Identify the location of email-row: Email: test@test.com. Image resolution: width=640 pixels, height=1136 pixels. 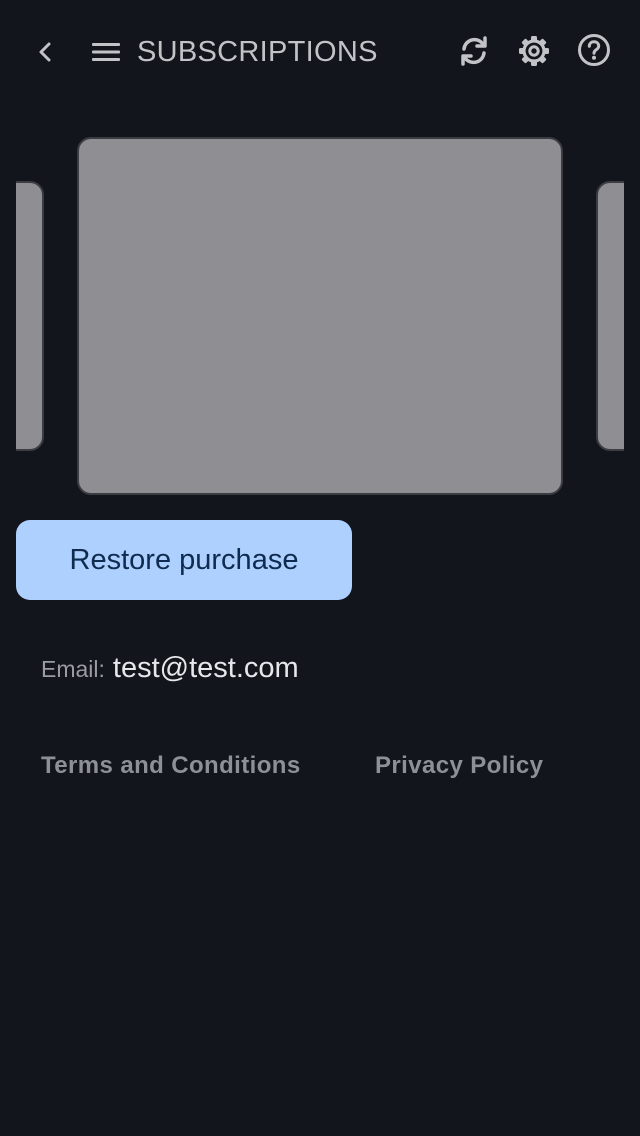
(170, 668).